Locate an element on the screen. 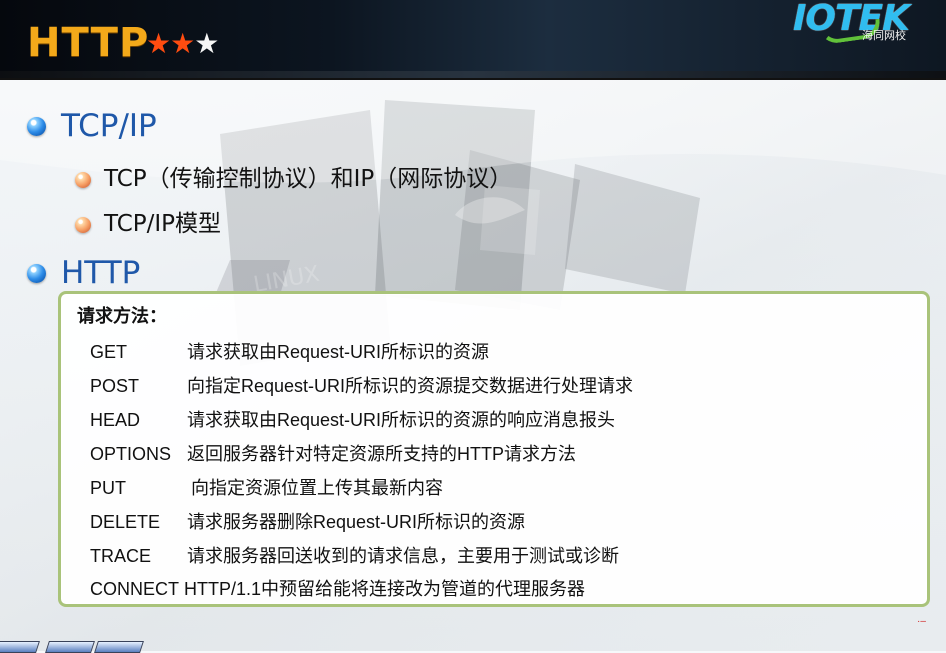  method-row-put: PUT 向指定资源位置上传其最新内容 is located at coordinates (500, 488).